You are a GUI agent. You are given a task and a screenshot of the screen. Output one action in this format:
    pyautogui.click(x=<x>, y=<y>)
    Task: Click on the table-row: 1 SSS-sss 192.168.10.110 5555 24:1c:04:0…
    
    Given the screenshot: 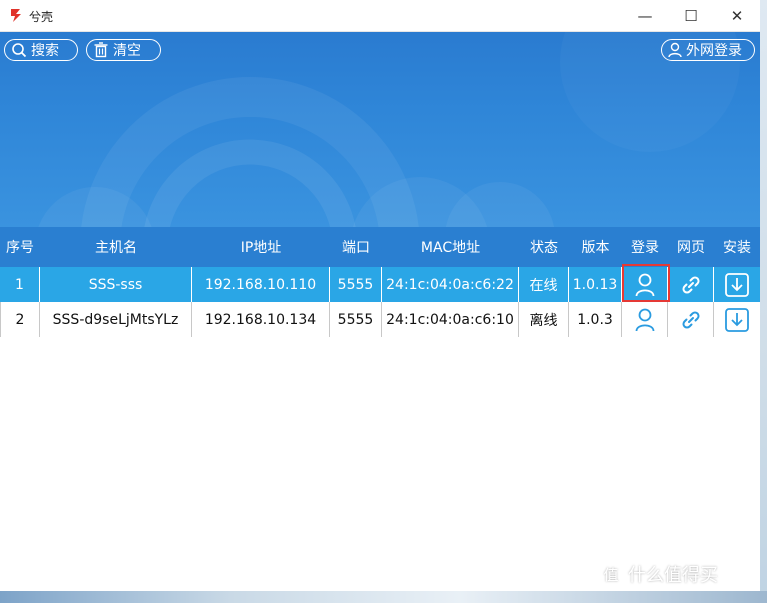 What is the action you would take?
    pyautogui.click(x=380, y=284)
    